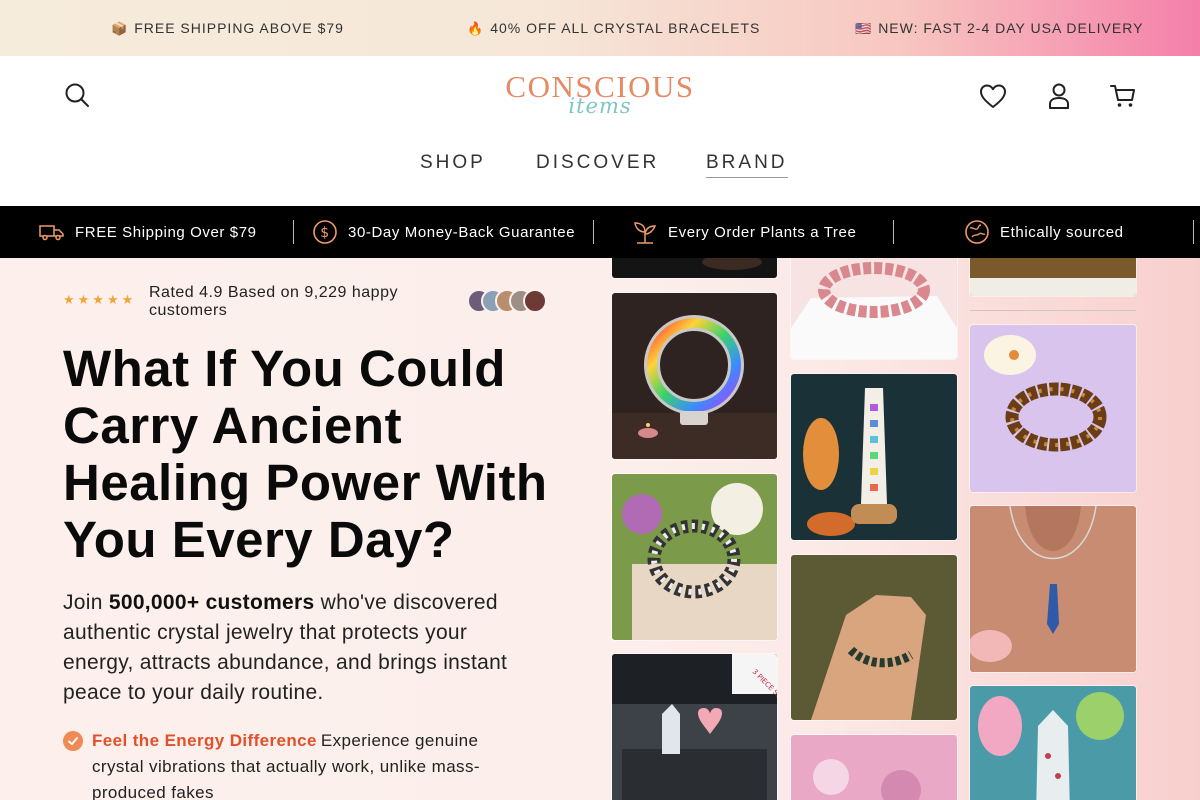 The height and width of the screenshot is (800, 1200). I want to click on subtext-prefix: Join, so click(86, 602).